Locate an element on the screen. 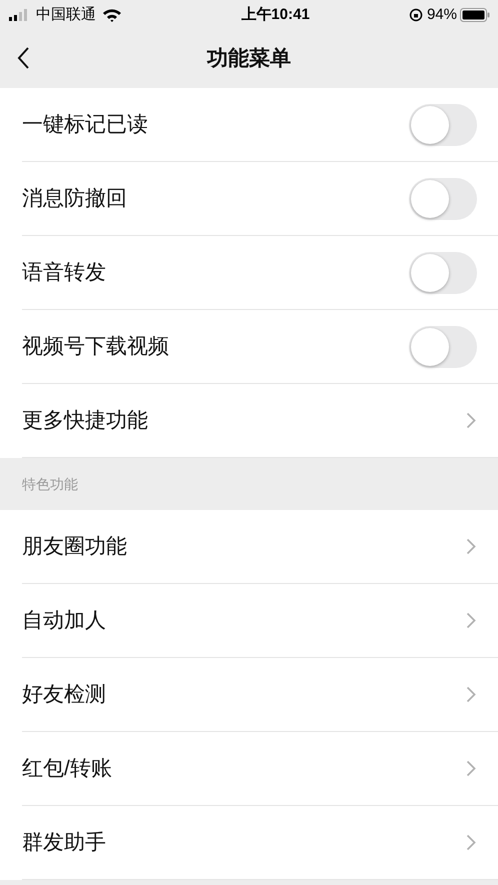  clock-time: 上午10:41 is located at coordinates (275, 14).